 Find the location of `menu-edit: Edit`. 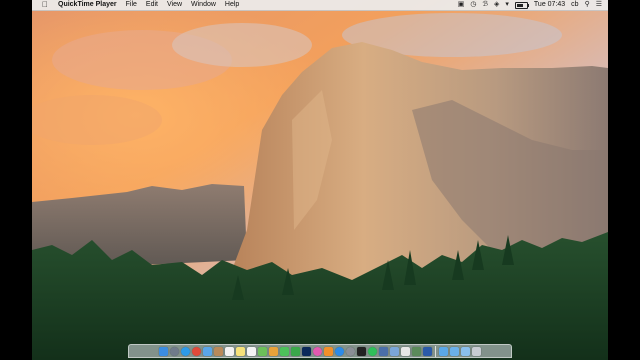

menu-edit: Edit is located at coordinates (152, 5).